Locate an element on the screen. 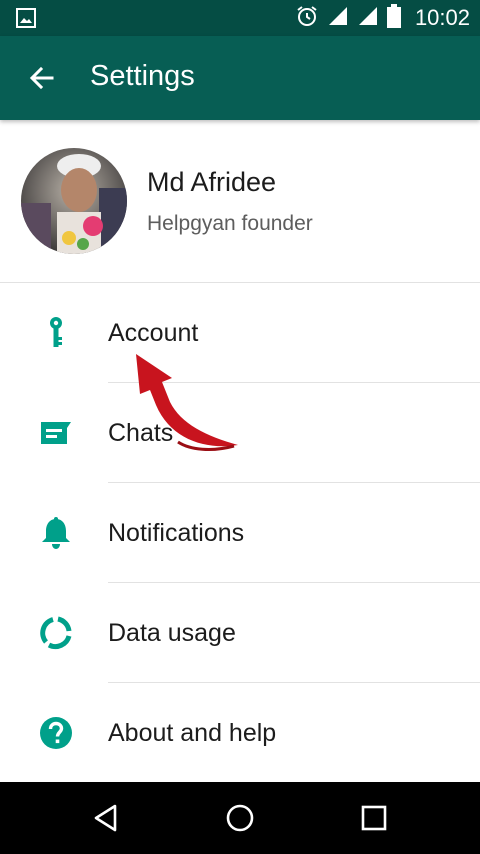 This screenshot has height=854, width=480. menu-item-label: About and help is located at coordinates (192, 733).